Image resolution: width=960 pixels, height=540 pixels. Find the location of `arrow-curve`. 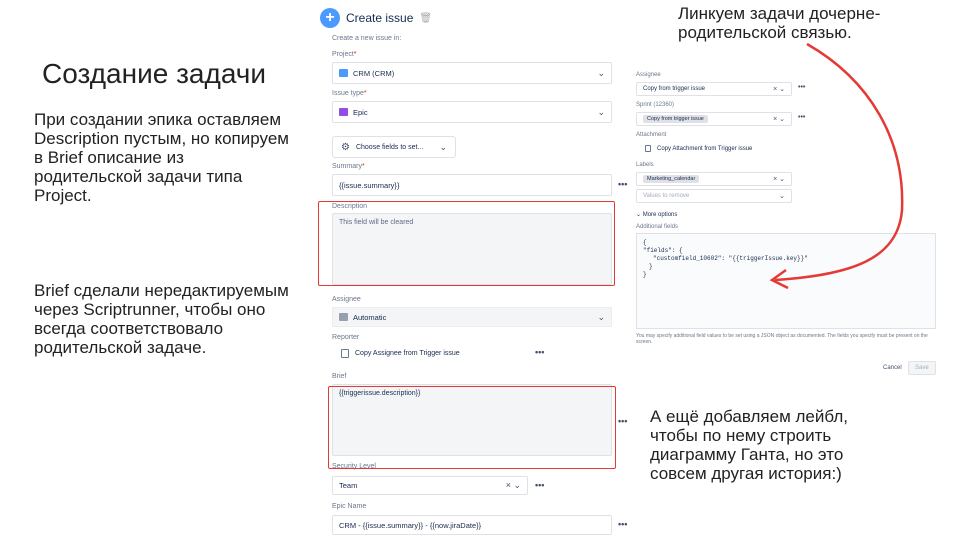

arrow-curve is located at coordinates (839, 162).